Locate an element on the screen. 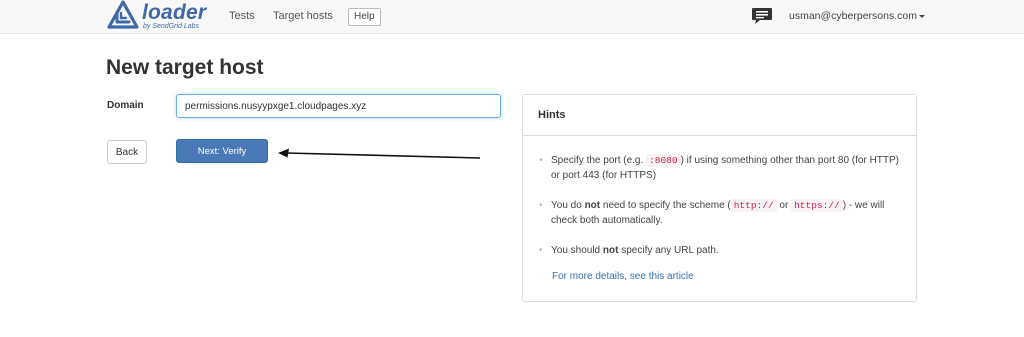  more-details-link: For more details, see this article is located at coordinates (623, 276).